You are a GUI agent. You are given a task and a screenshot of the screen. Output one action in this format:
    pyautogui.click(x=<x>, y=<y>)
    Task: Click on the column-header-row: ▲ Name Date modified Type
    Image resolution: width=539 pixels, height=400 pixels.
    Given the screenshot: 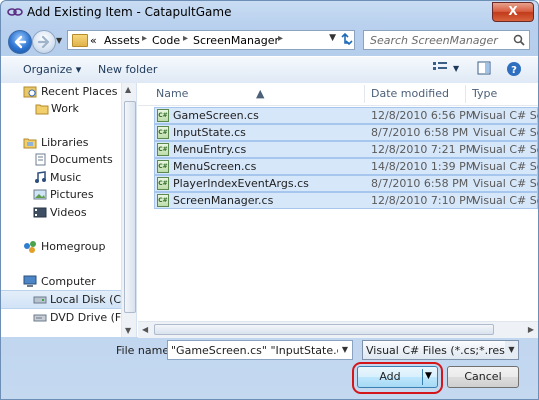 What is the action you would take?
    pyautogui.click(x=338, y=94)
    